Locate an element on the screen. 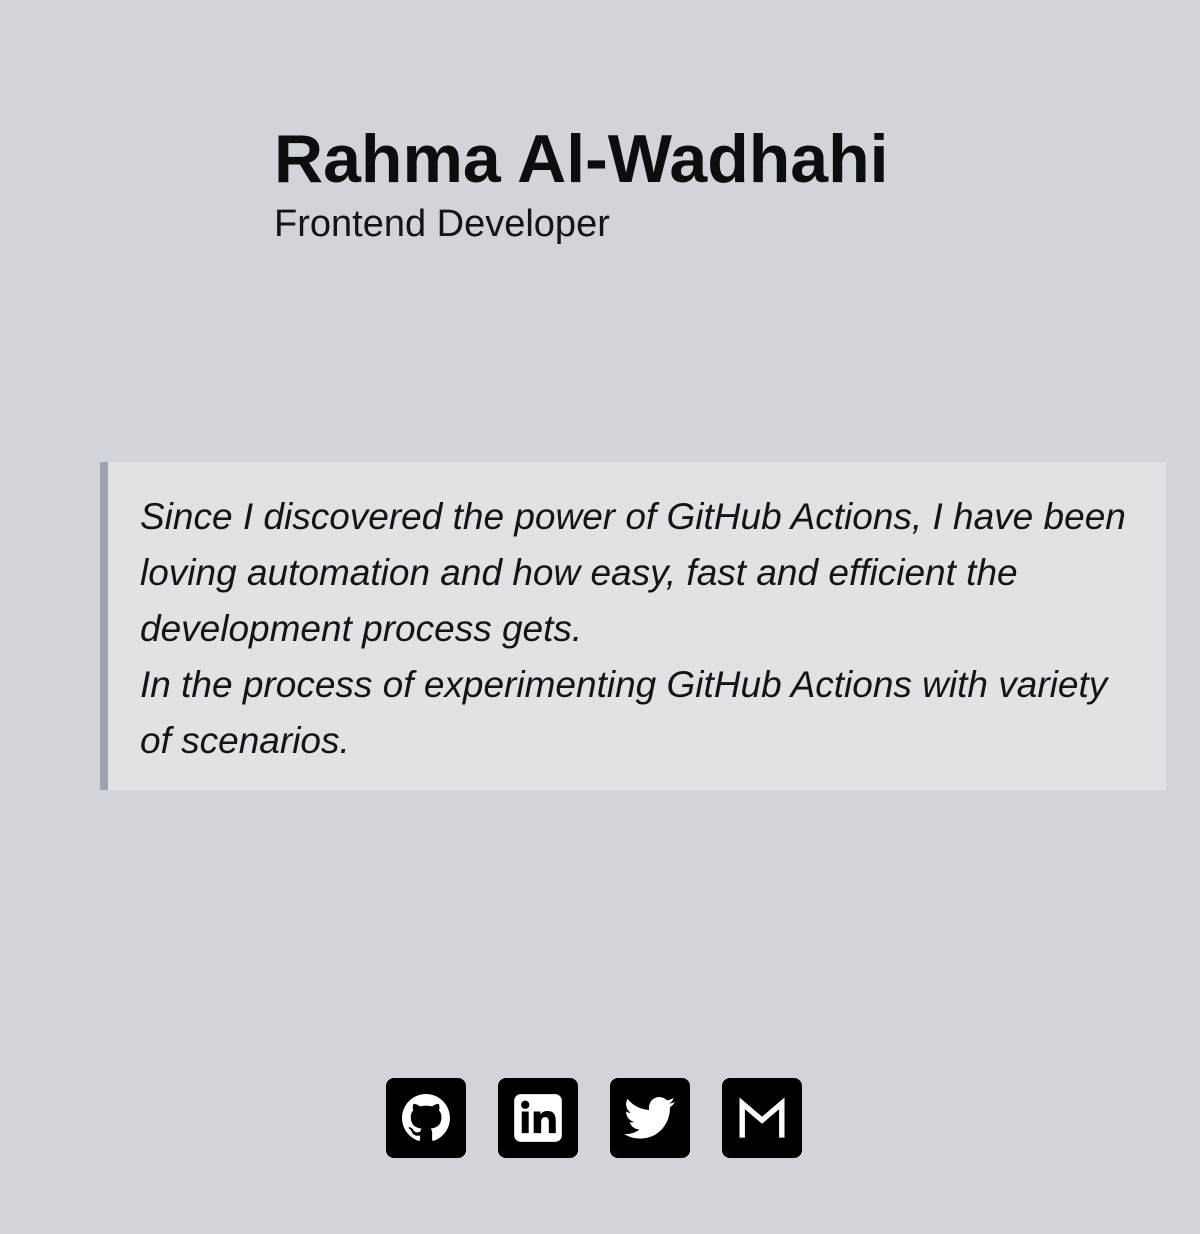 Image resolution: width=1200 pixels, height=1234 pixels. twitter-icon is located at coordinates (650, 1118).